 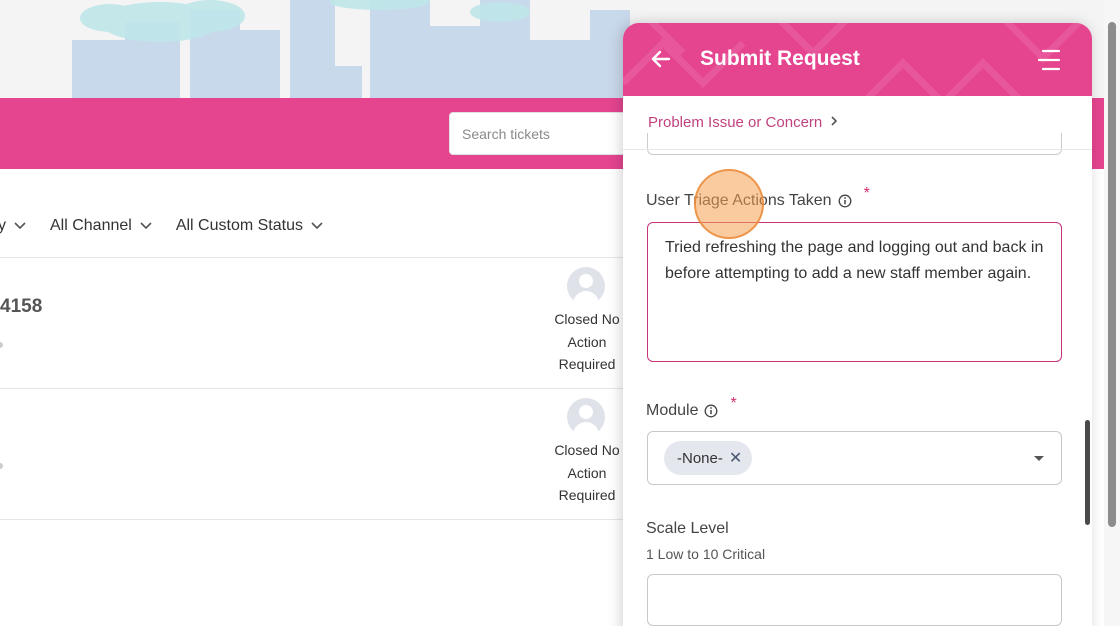 What do you see at coordinates (1039, 458) in the screenshot?
I see `caret-down-icon` at bounding box center [1039, 458].